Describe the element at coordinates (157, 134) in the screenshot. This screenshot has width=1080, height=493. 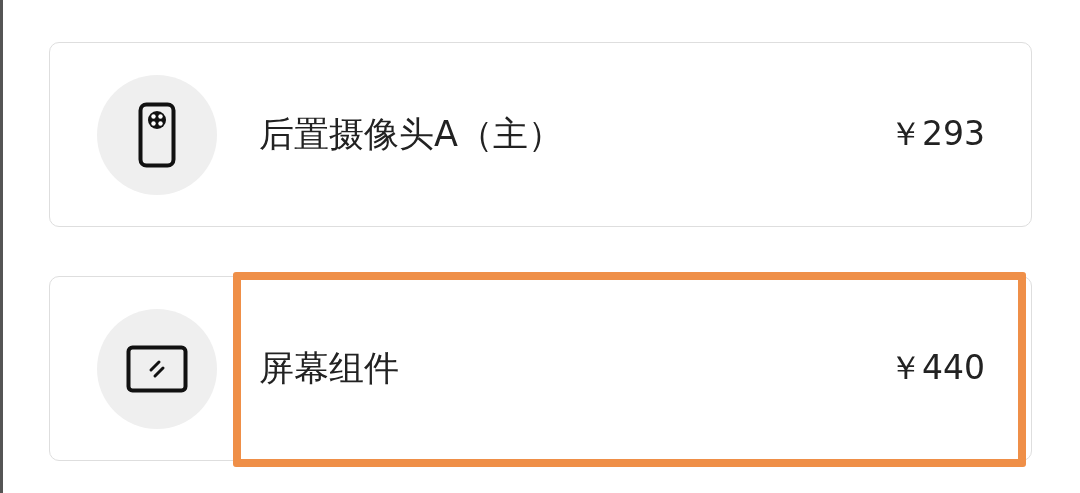
I see `phone-camera-icon` at that location.